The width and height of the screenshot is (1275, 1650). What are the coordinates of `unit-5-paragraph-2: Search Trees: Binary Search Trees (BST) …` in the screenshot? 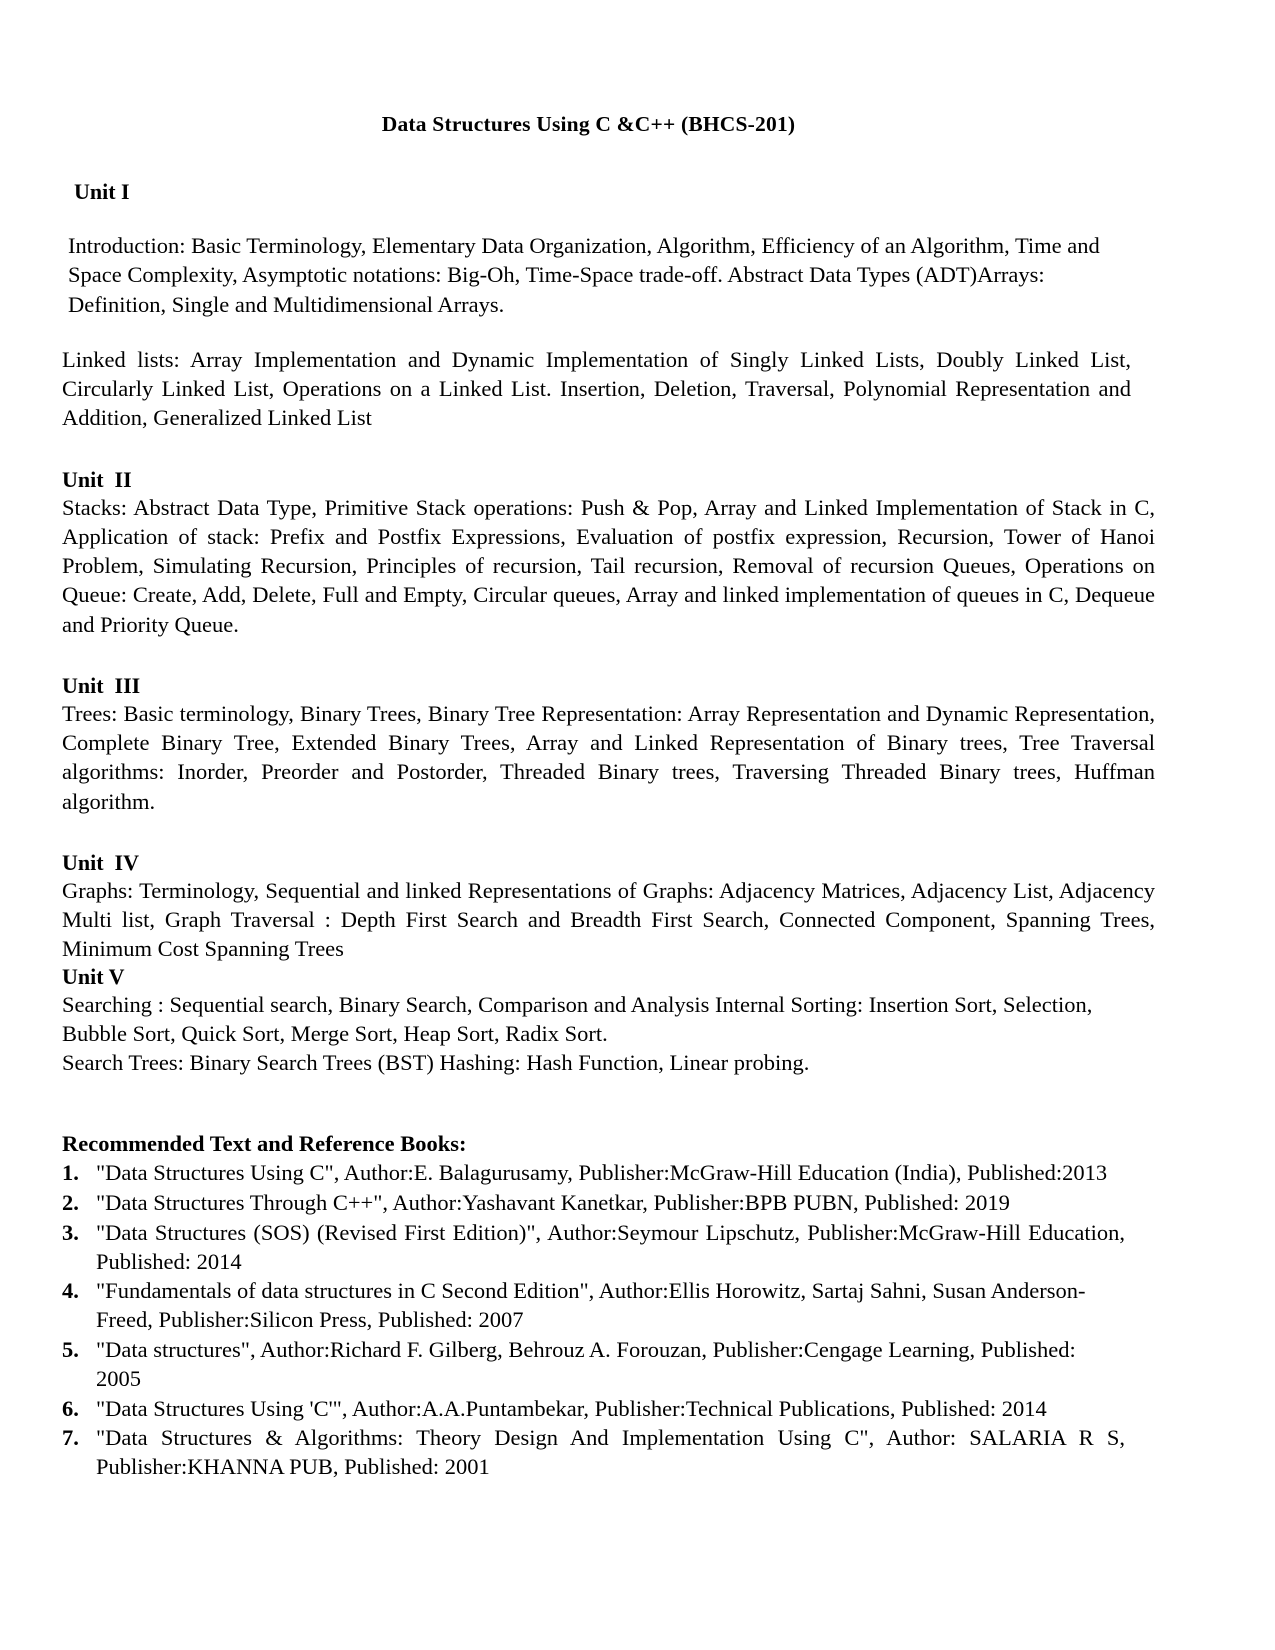 It's located at (436, 1062).